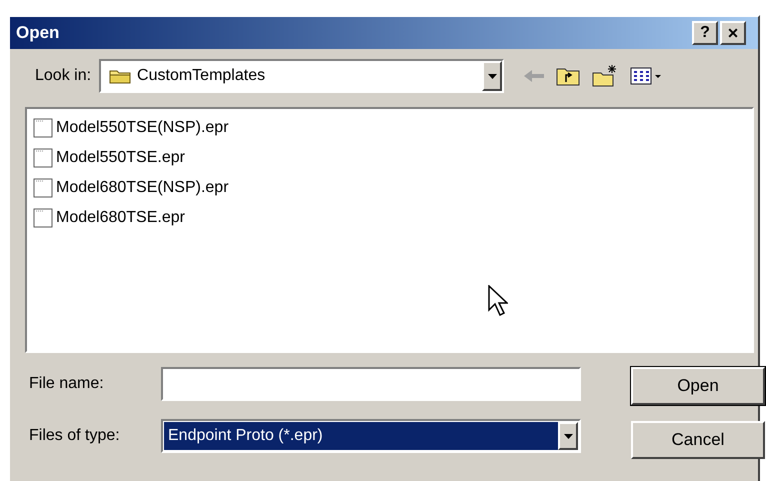 Image resolution: width=766 pixels, height=481 pixels. Describe the element at coordinates (498, 301) in the screenshot. I see `mouse-pointer-icon` at that location.